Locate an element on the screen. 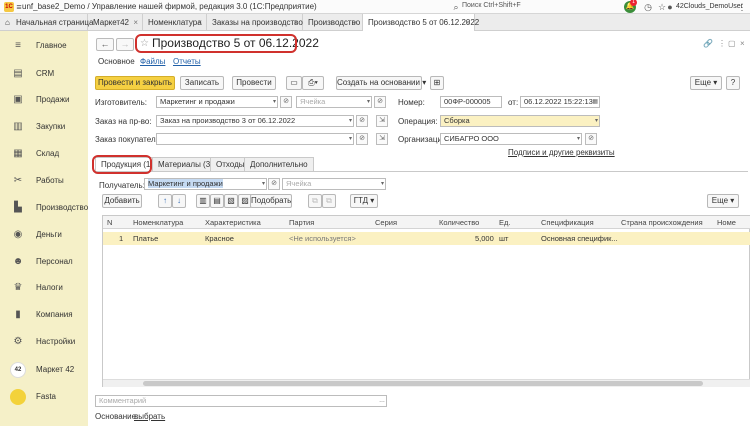 The image size is (750, 426). tab-market42: Маркет42 × is located at coordinates (115, 22).